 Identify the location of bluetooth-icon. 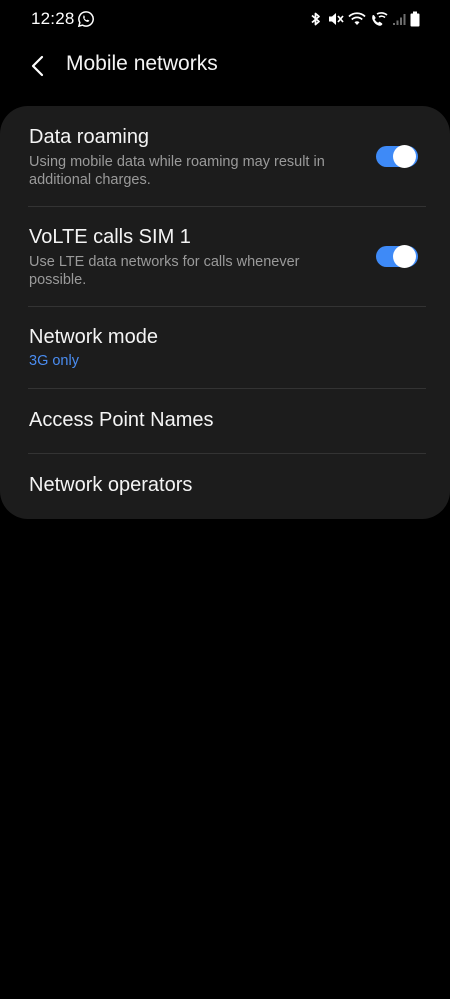
(316, 19).